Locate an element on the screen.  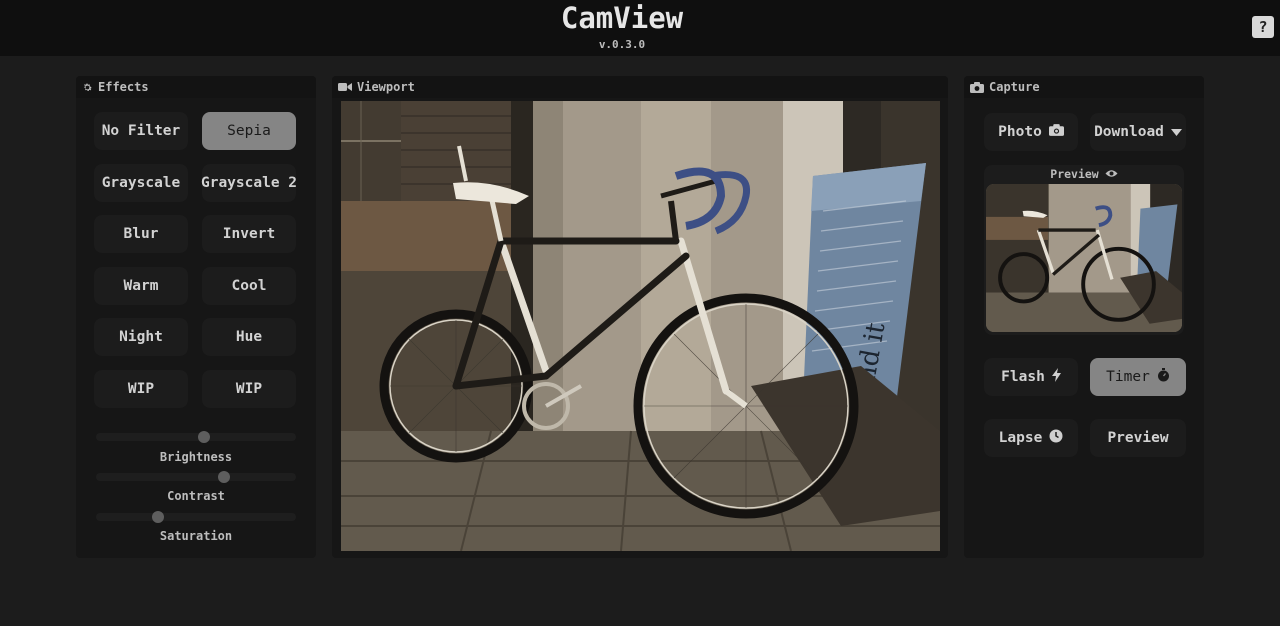
filter-button-wip-1: WIP is located at coordinates (141, 389).